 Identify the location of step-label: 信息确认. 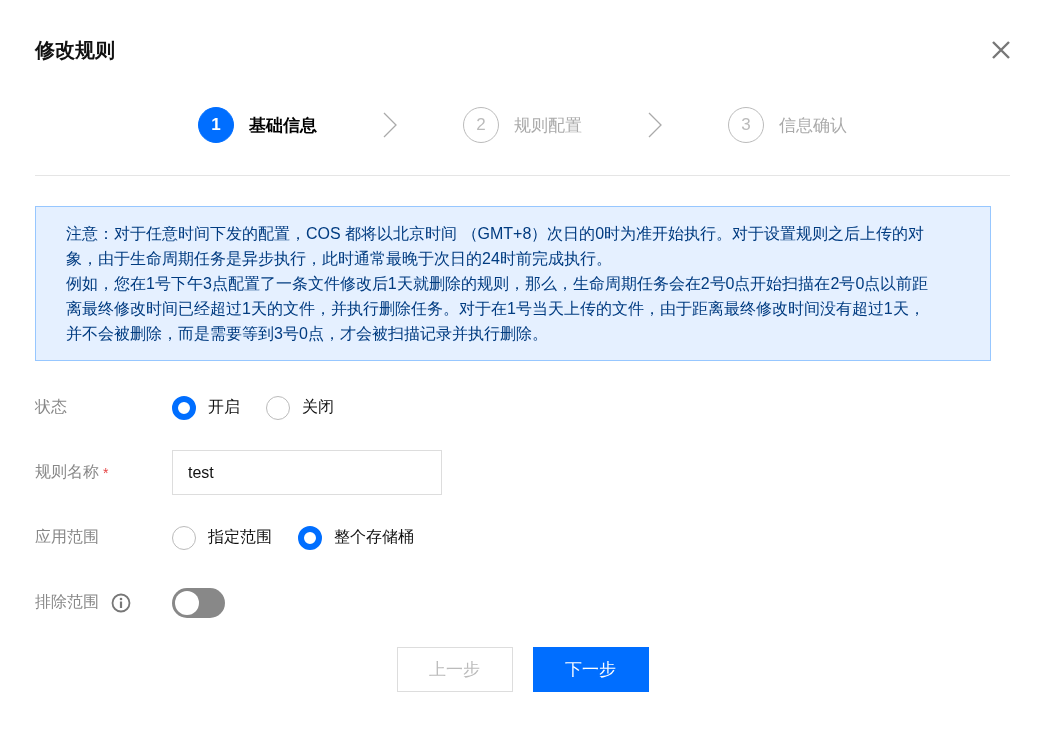
(813, 125).